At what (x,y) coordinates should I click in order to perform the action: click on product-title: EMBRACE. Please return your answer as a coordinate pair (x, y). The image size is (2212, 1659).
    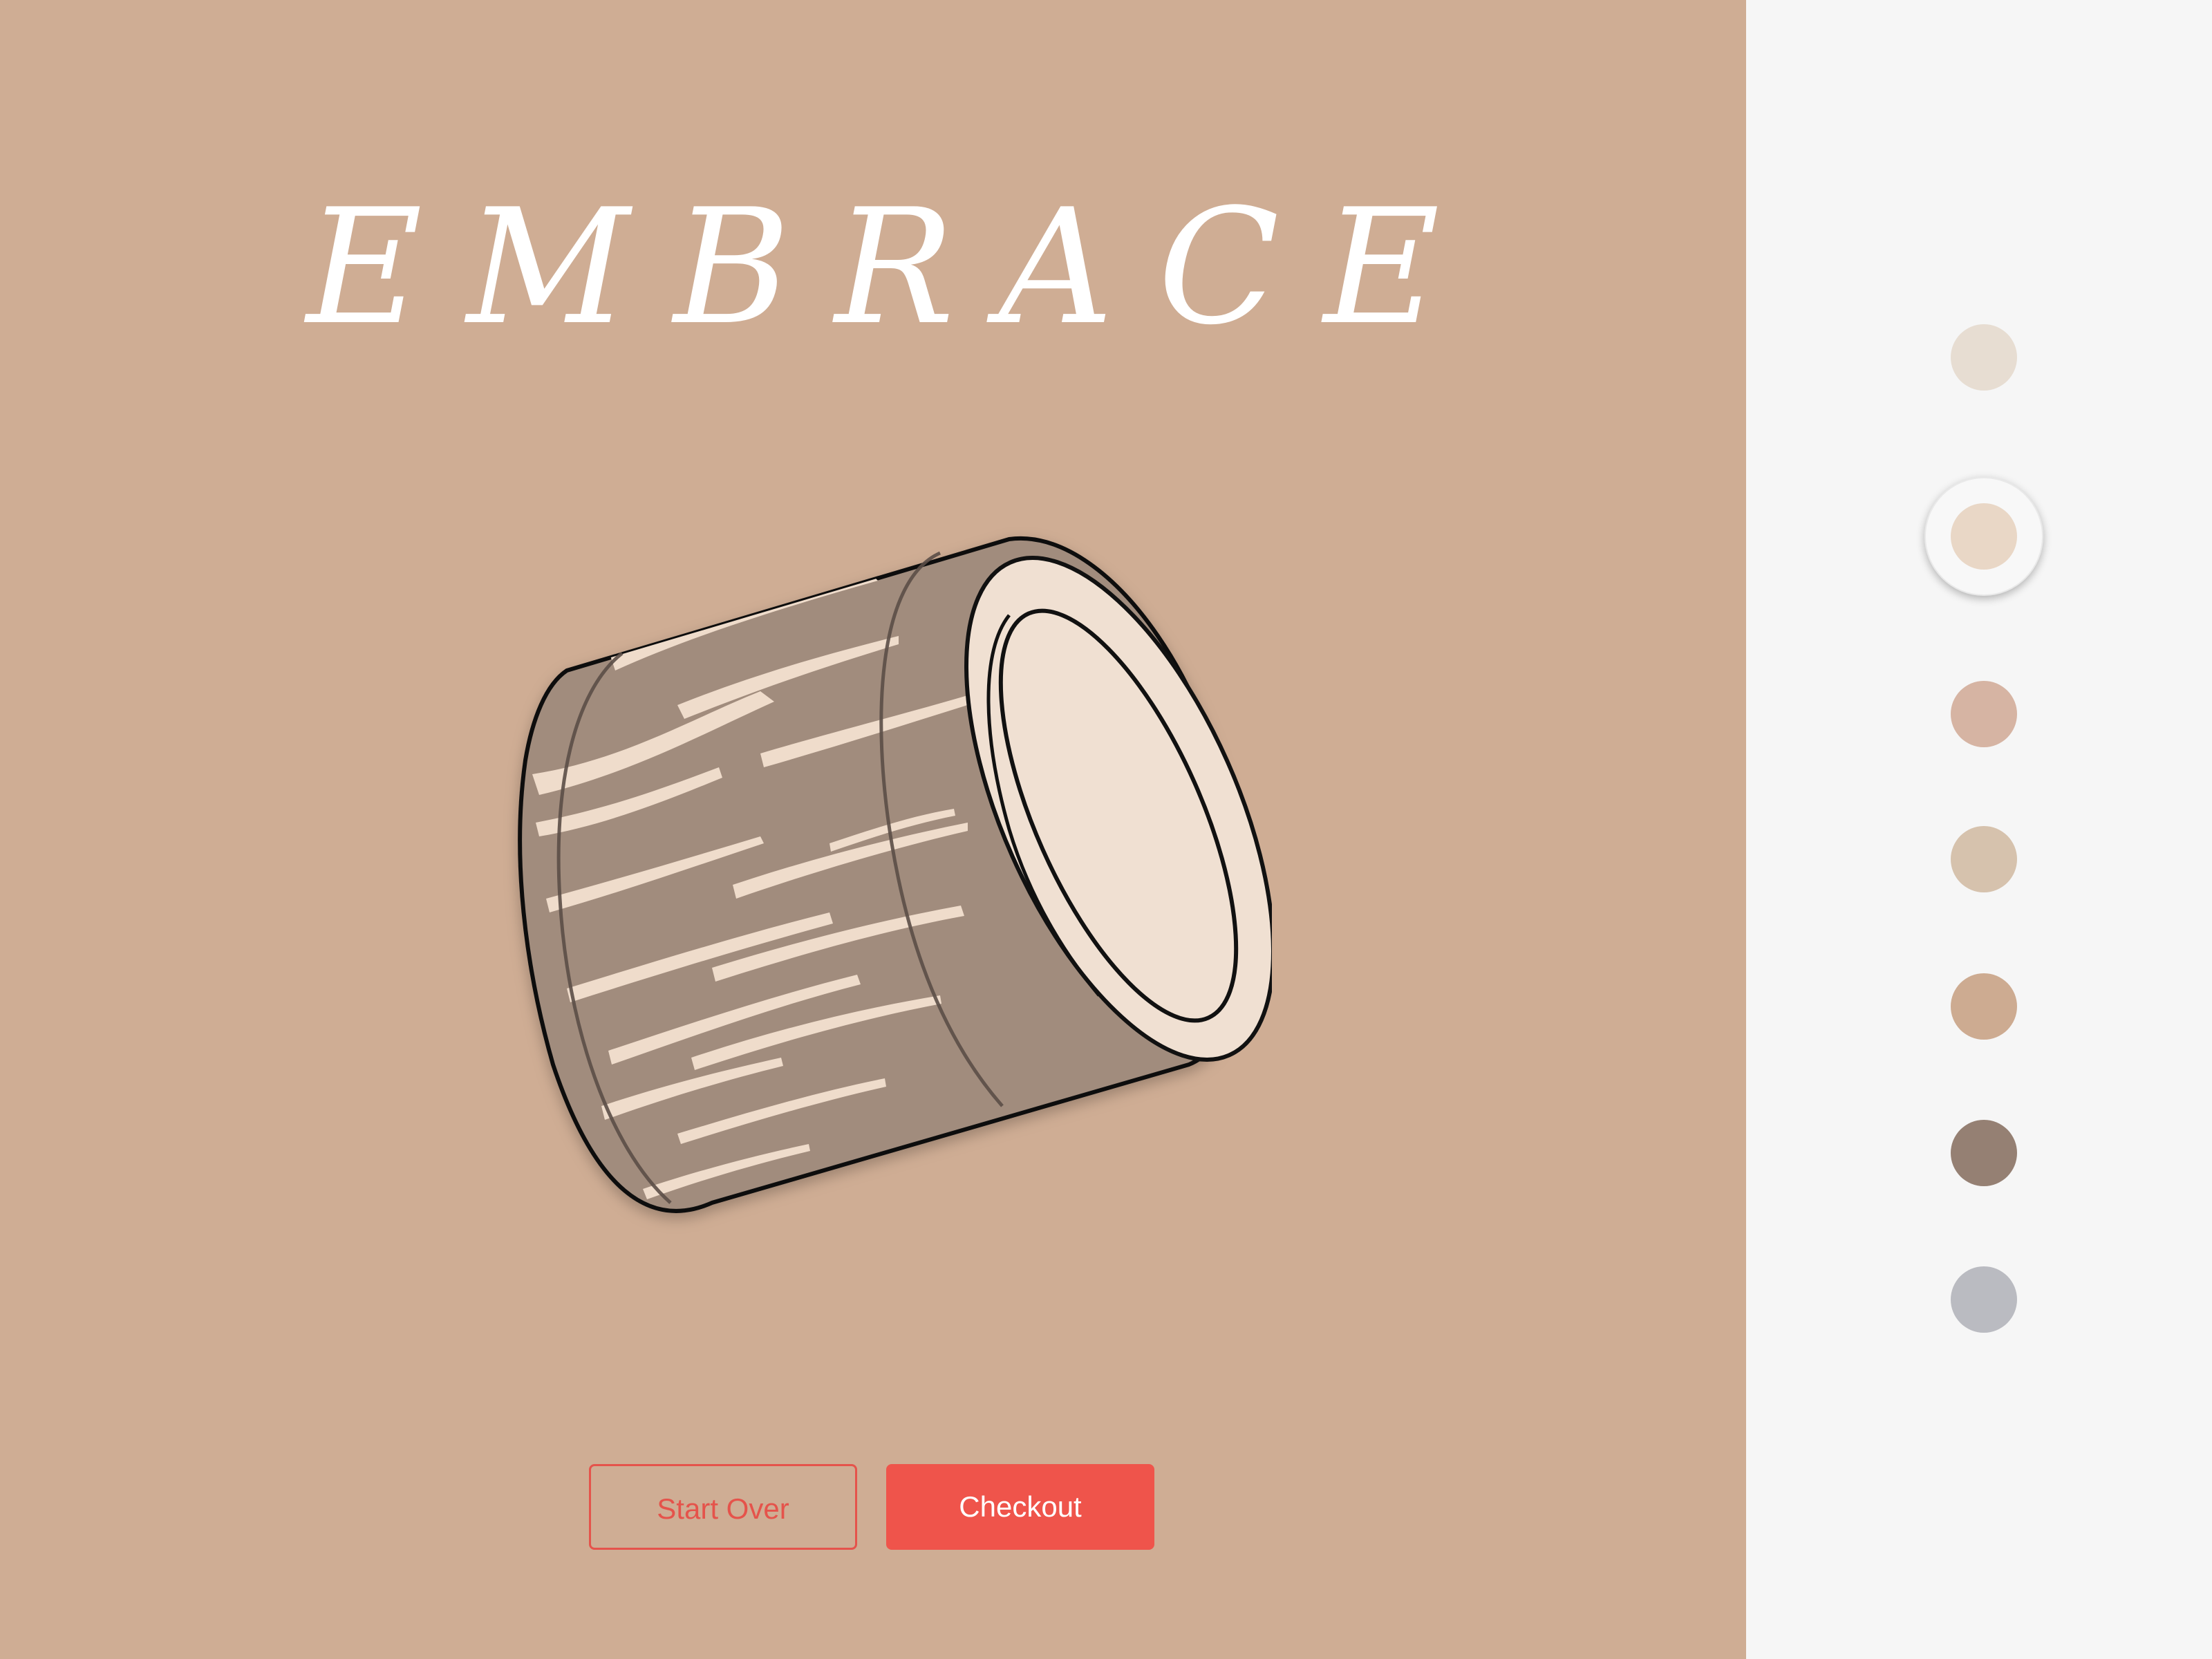
    Looking at the image, I should click on (895, 268).